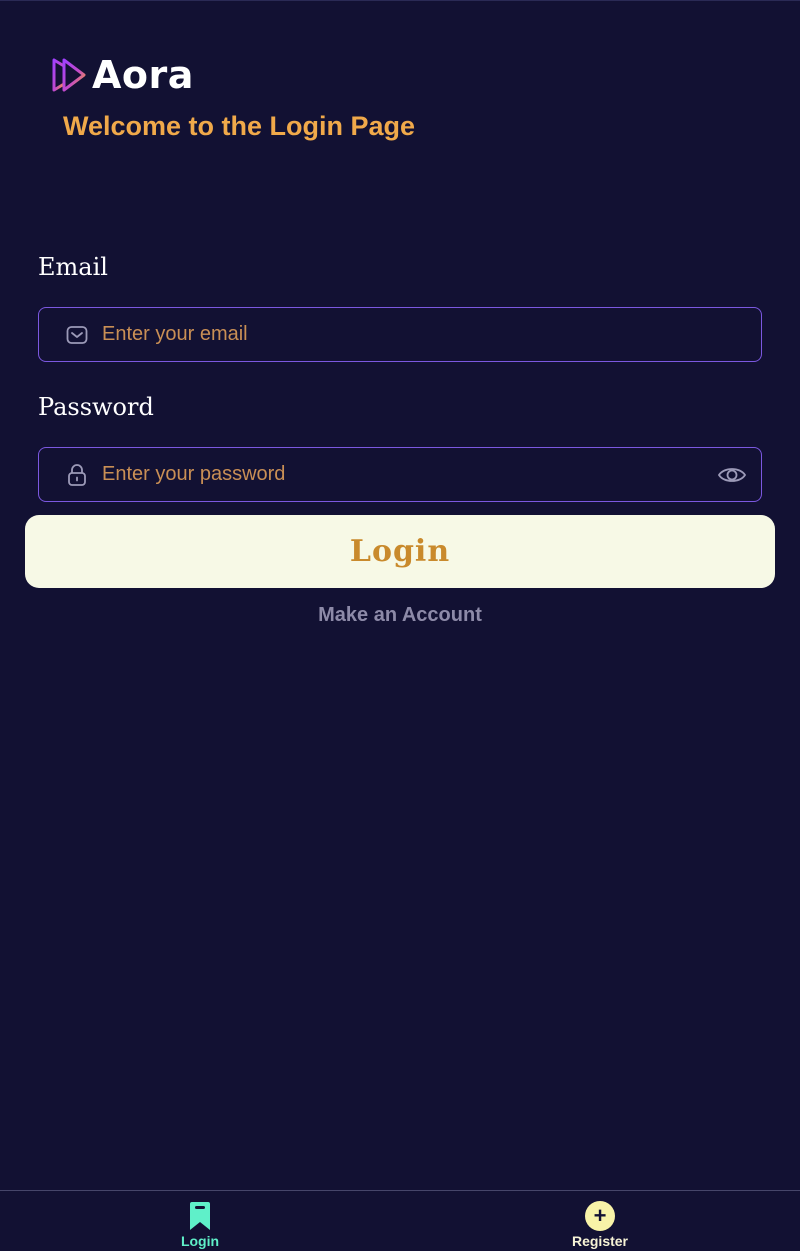 Image resolution: width=800 pixels, height=1251 pixels. What do you see at coordinates (200, 1216) in the screenshot?
I see `bookmark-icon` at bounding box center [200, 1216].